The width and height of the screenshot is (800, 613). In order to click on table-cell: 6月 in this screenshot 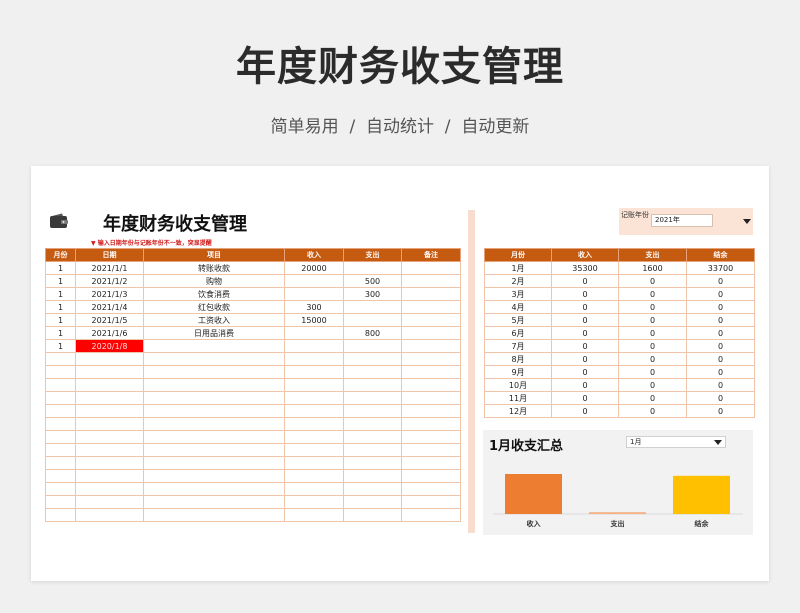, I will do `click(518, 333)`.